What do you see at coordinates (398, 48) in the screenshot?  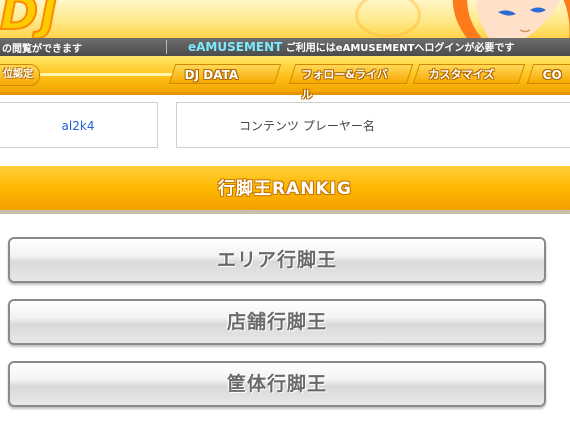 I see `login-notice-text: ご利用にはeAMUSEMENTへログインが必要です` at bounding box center [398, 48].